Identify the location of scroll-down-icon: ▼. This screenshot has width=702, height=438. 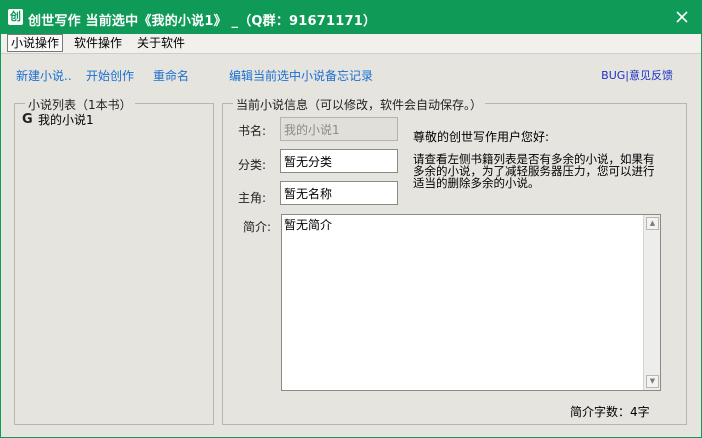
(652, 381).